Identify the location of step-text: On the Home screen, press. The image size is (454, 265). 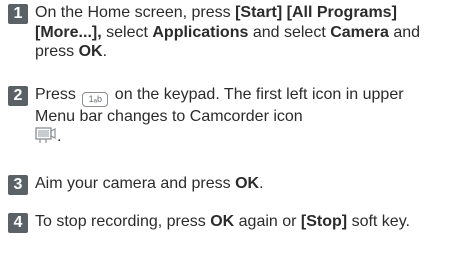
(135, 12).